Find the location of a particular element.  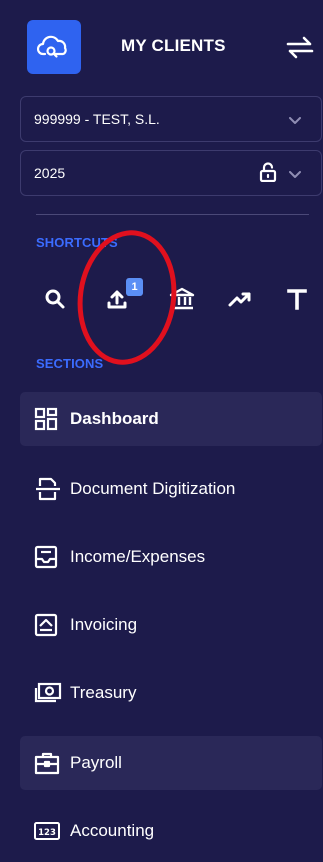

svg-text: 123 is located at coordinates (47, 833).